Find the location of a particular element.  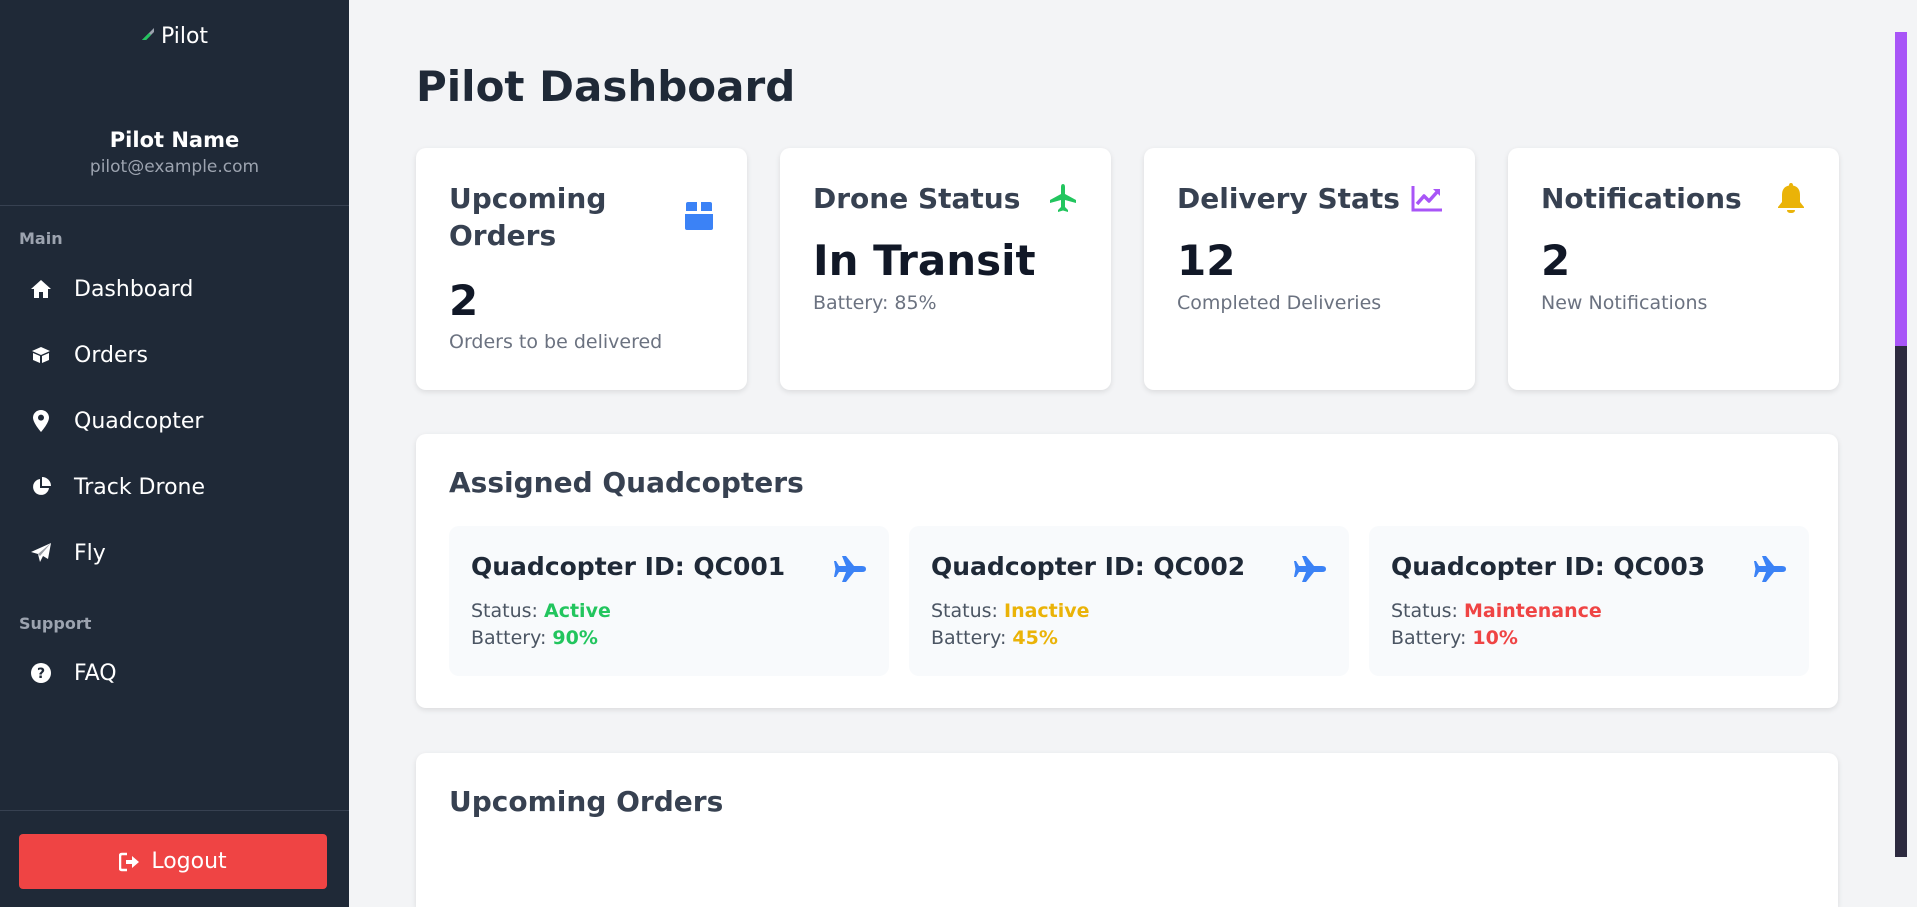

sidebar-item-label: Fly is located at coordinates (90, 553).